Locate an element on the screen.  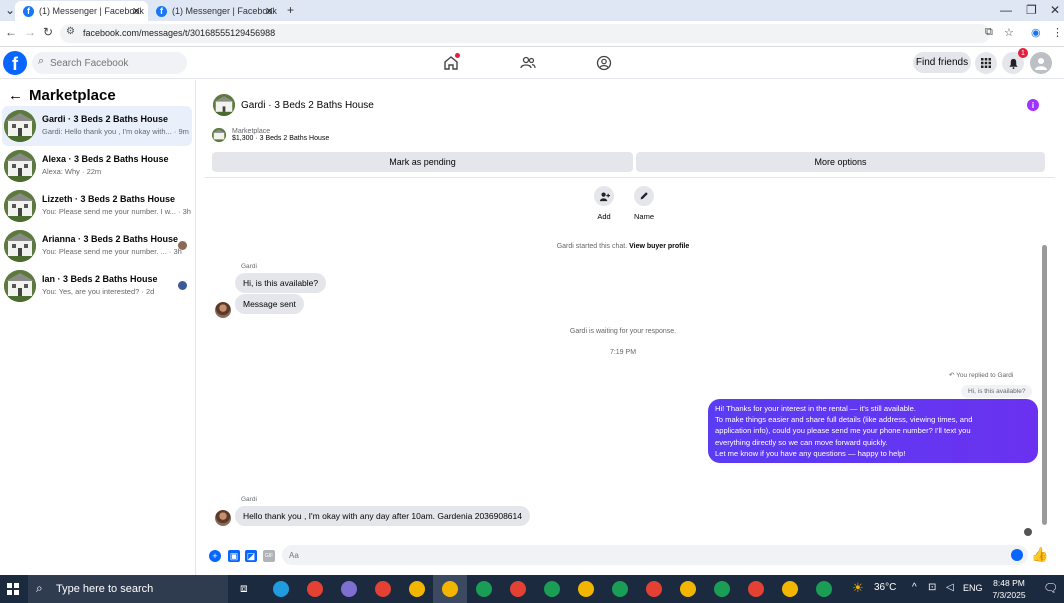
view-buyer-profile-link: View buyer profile is located at coordinates (659, 246).